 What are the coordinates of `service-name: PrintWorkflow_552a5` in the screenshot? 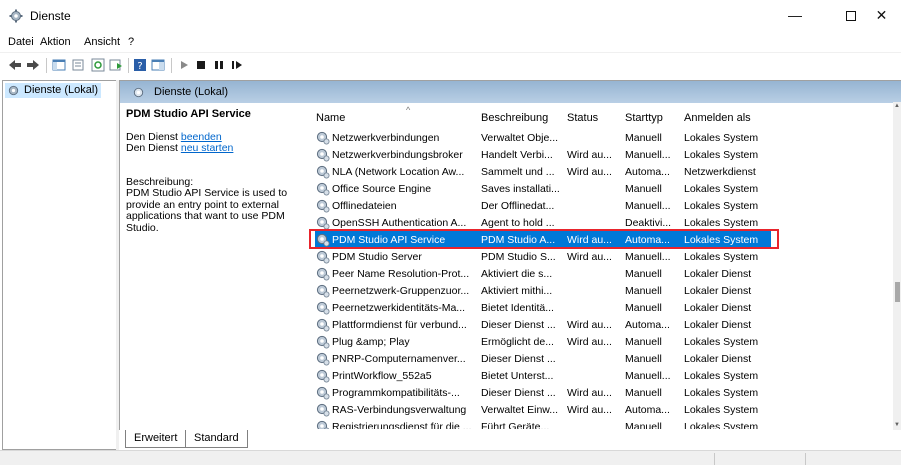 It's located at (382, 376).